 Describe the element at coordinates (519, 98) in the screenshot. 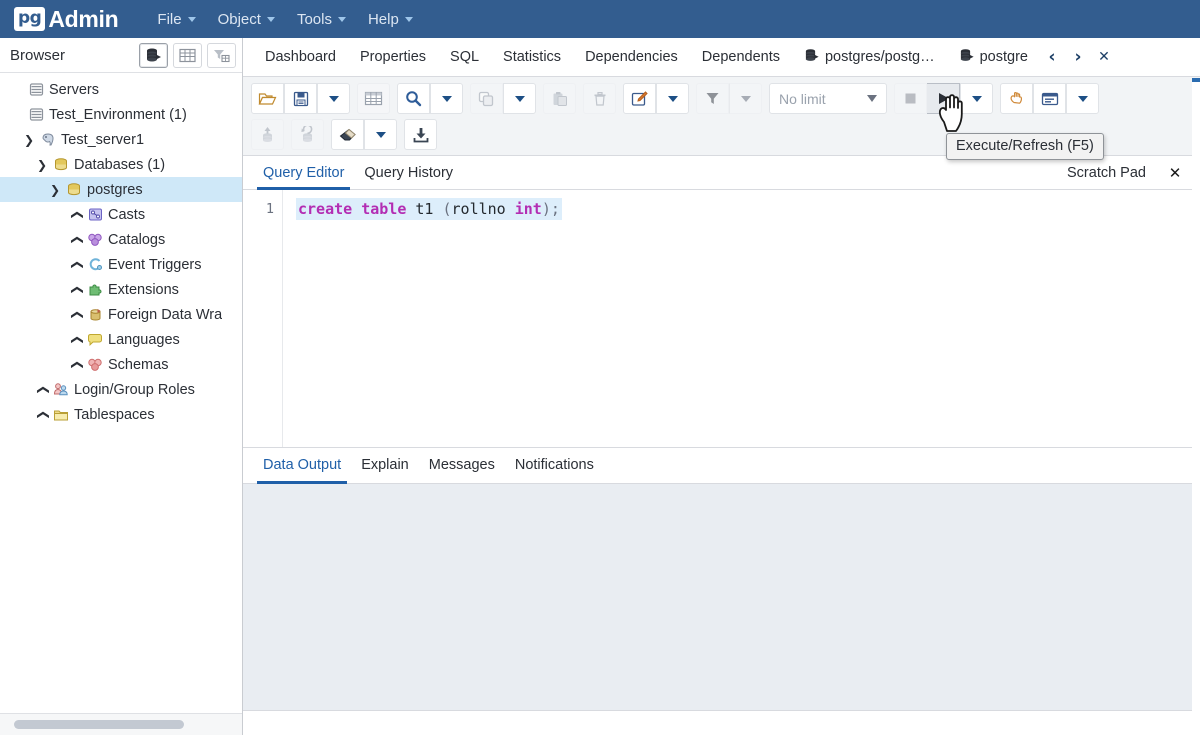

I see `copy-options-dropdown` at that location.